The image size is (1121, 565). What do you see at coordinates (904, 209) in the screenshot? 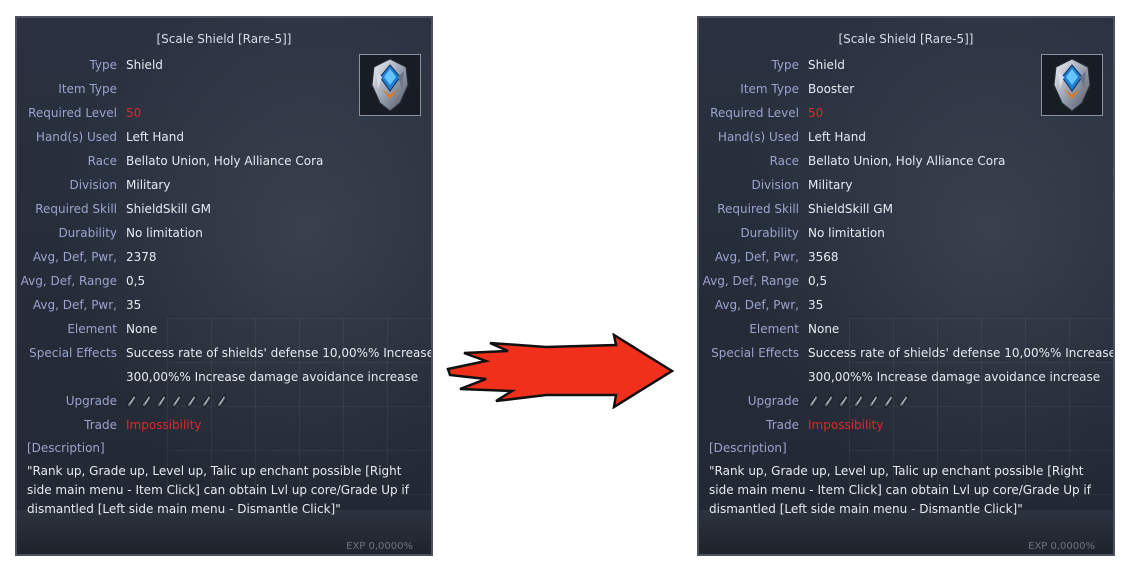
I see `stat-row-required-skill: Required Skill ShieldSkill GM` at bounding box center [904, 209].